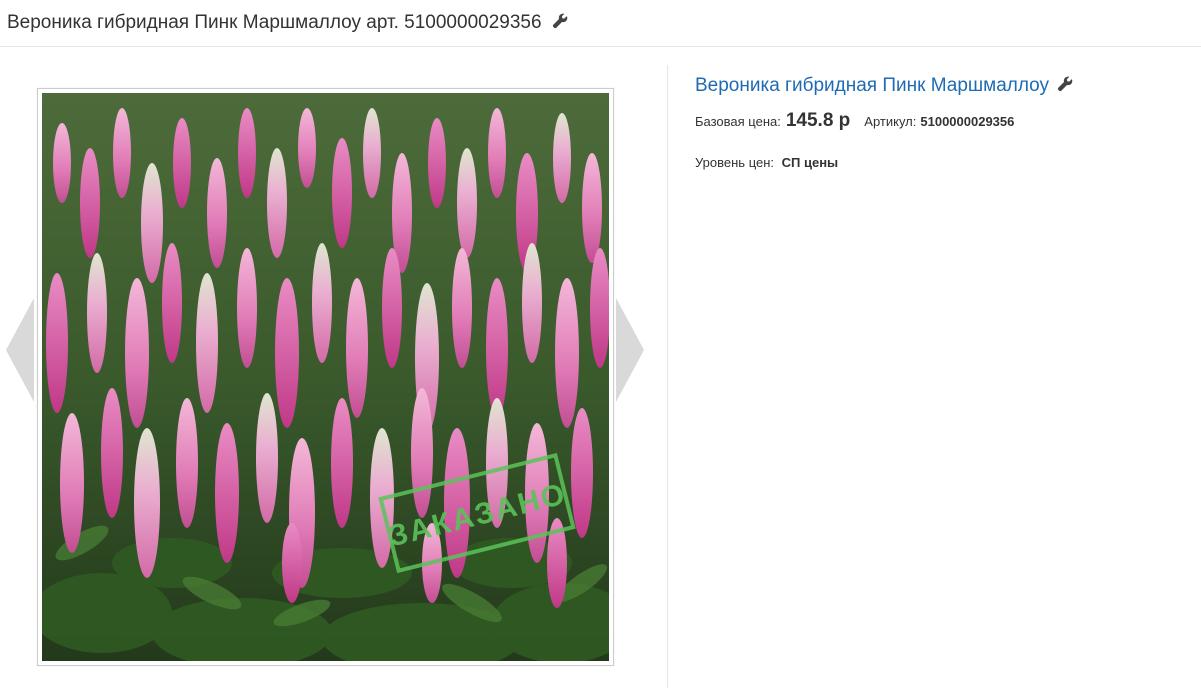 Image resolution: width=1201 pixels, height=688 pixels. I want to click on chevron-right-icon, so click(630, 350).